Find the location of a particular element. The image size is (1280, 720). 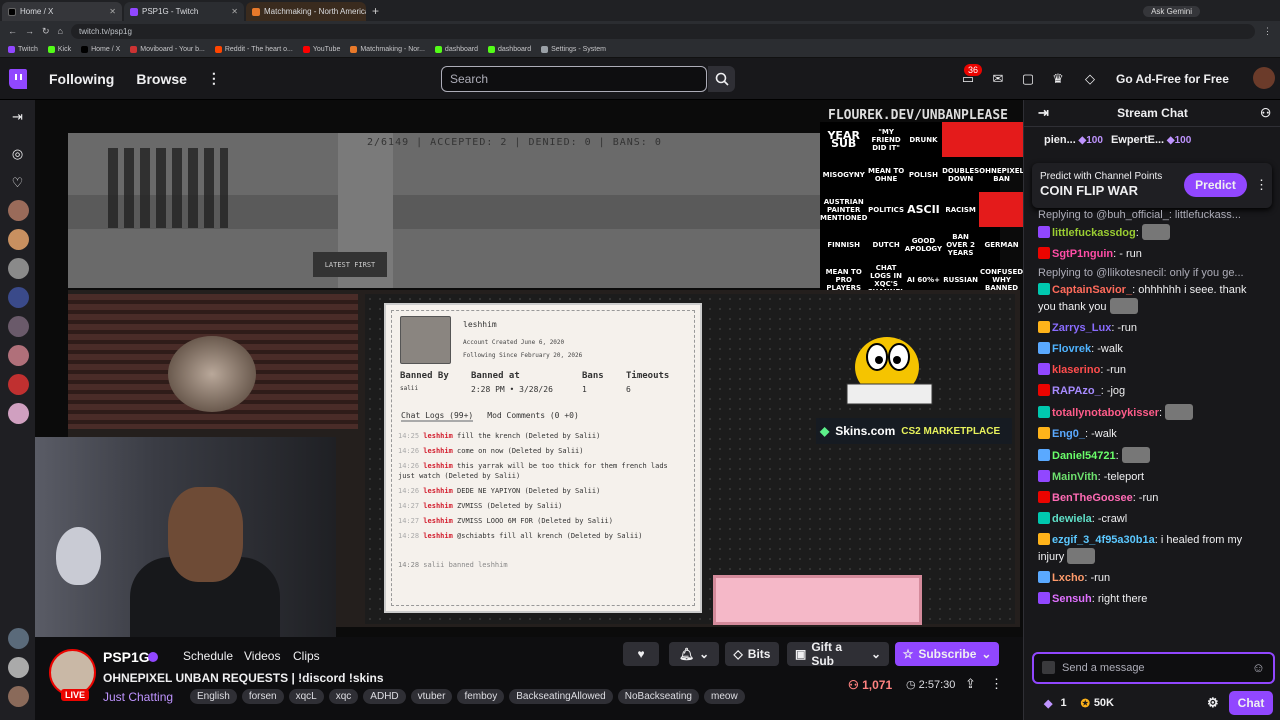

clips-link: Clips is located at coordinates (306, 656).